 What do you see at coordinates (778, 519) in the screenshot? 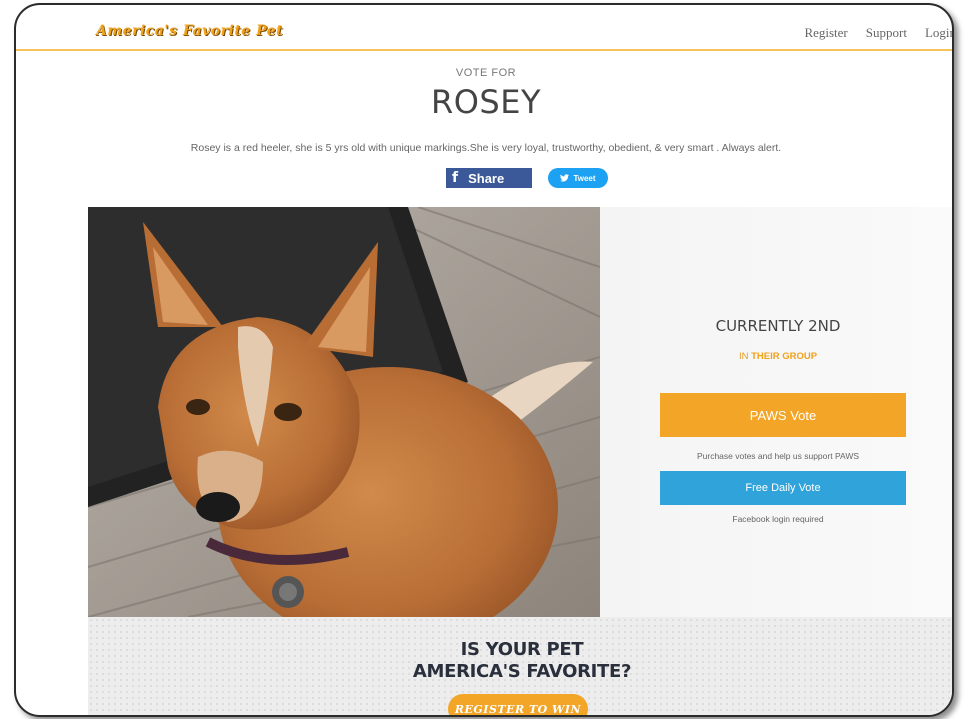
I see `facebook-login-note: Facebook login required` at bounding box center [778, 519].